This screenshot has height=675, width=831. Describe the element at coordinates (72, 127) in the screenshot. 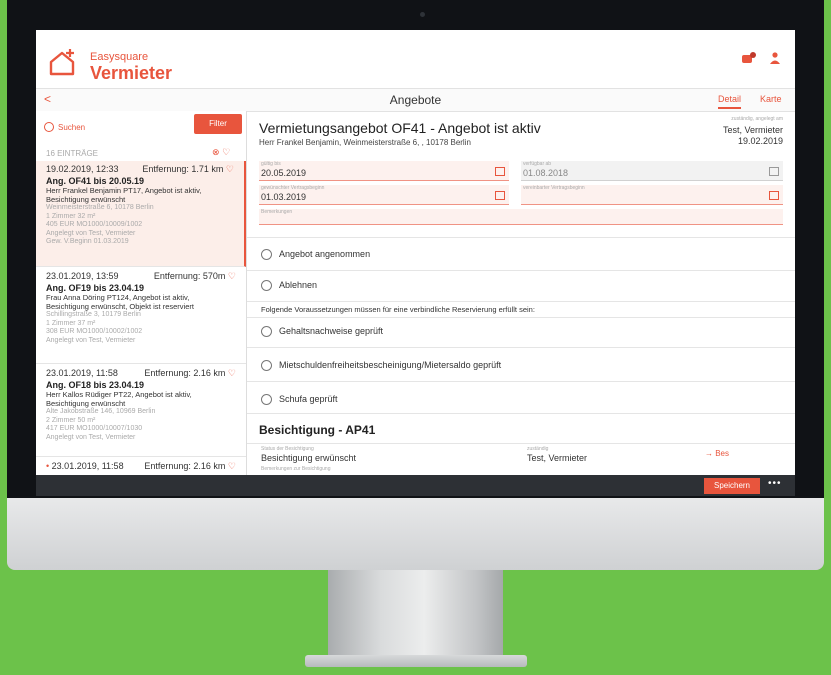

I see `search-placeholder: Suchen` at that location.